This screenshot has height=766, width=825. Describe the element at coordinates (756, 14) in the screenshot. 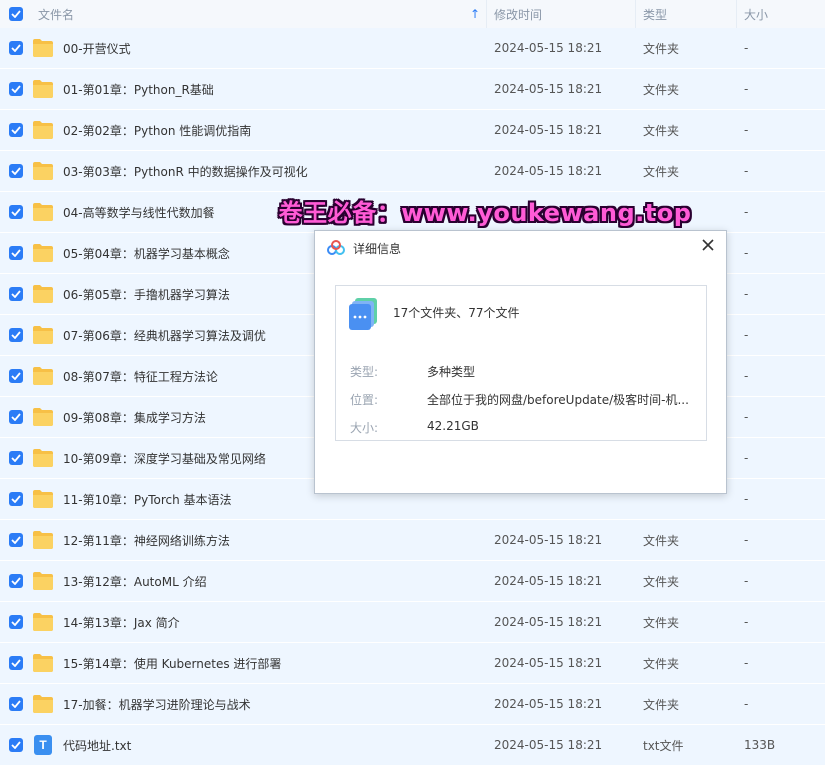

I see `column-size-header: 大小` at that location.